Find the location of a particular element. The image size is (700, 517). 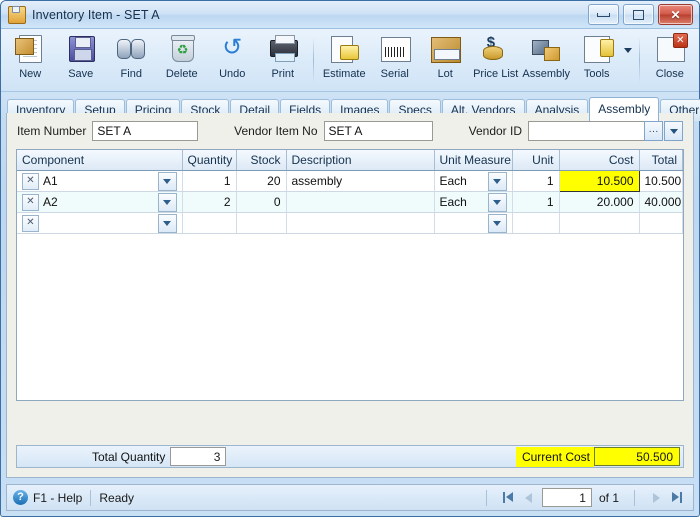

first-record-button is located at coordinates (508, 498).